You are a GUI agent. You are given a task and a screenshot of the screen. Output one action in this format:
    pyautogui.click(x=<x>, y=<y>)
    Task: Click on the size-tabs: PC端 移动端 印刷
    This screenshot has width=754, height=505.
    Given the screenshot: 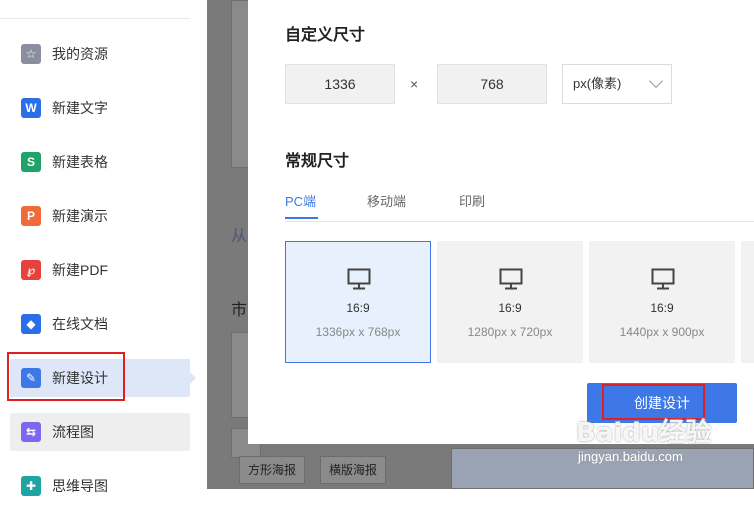 What is the action you would take?
    pyautogui.click(x=519, y=204)
    